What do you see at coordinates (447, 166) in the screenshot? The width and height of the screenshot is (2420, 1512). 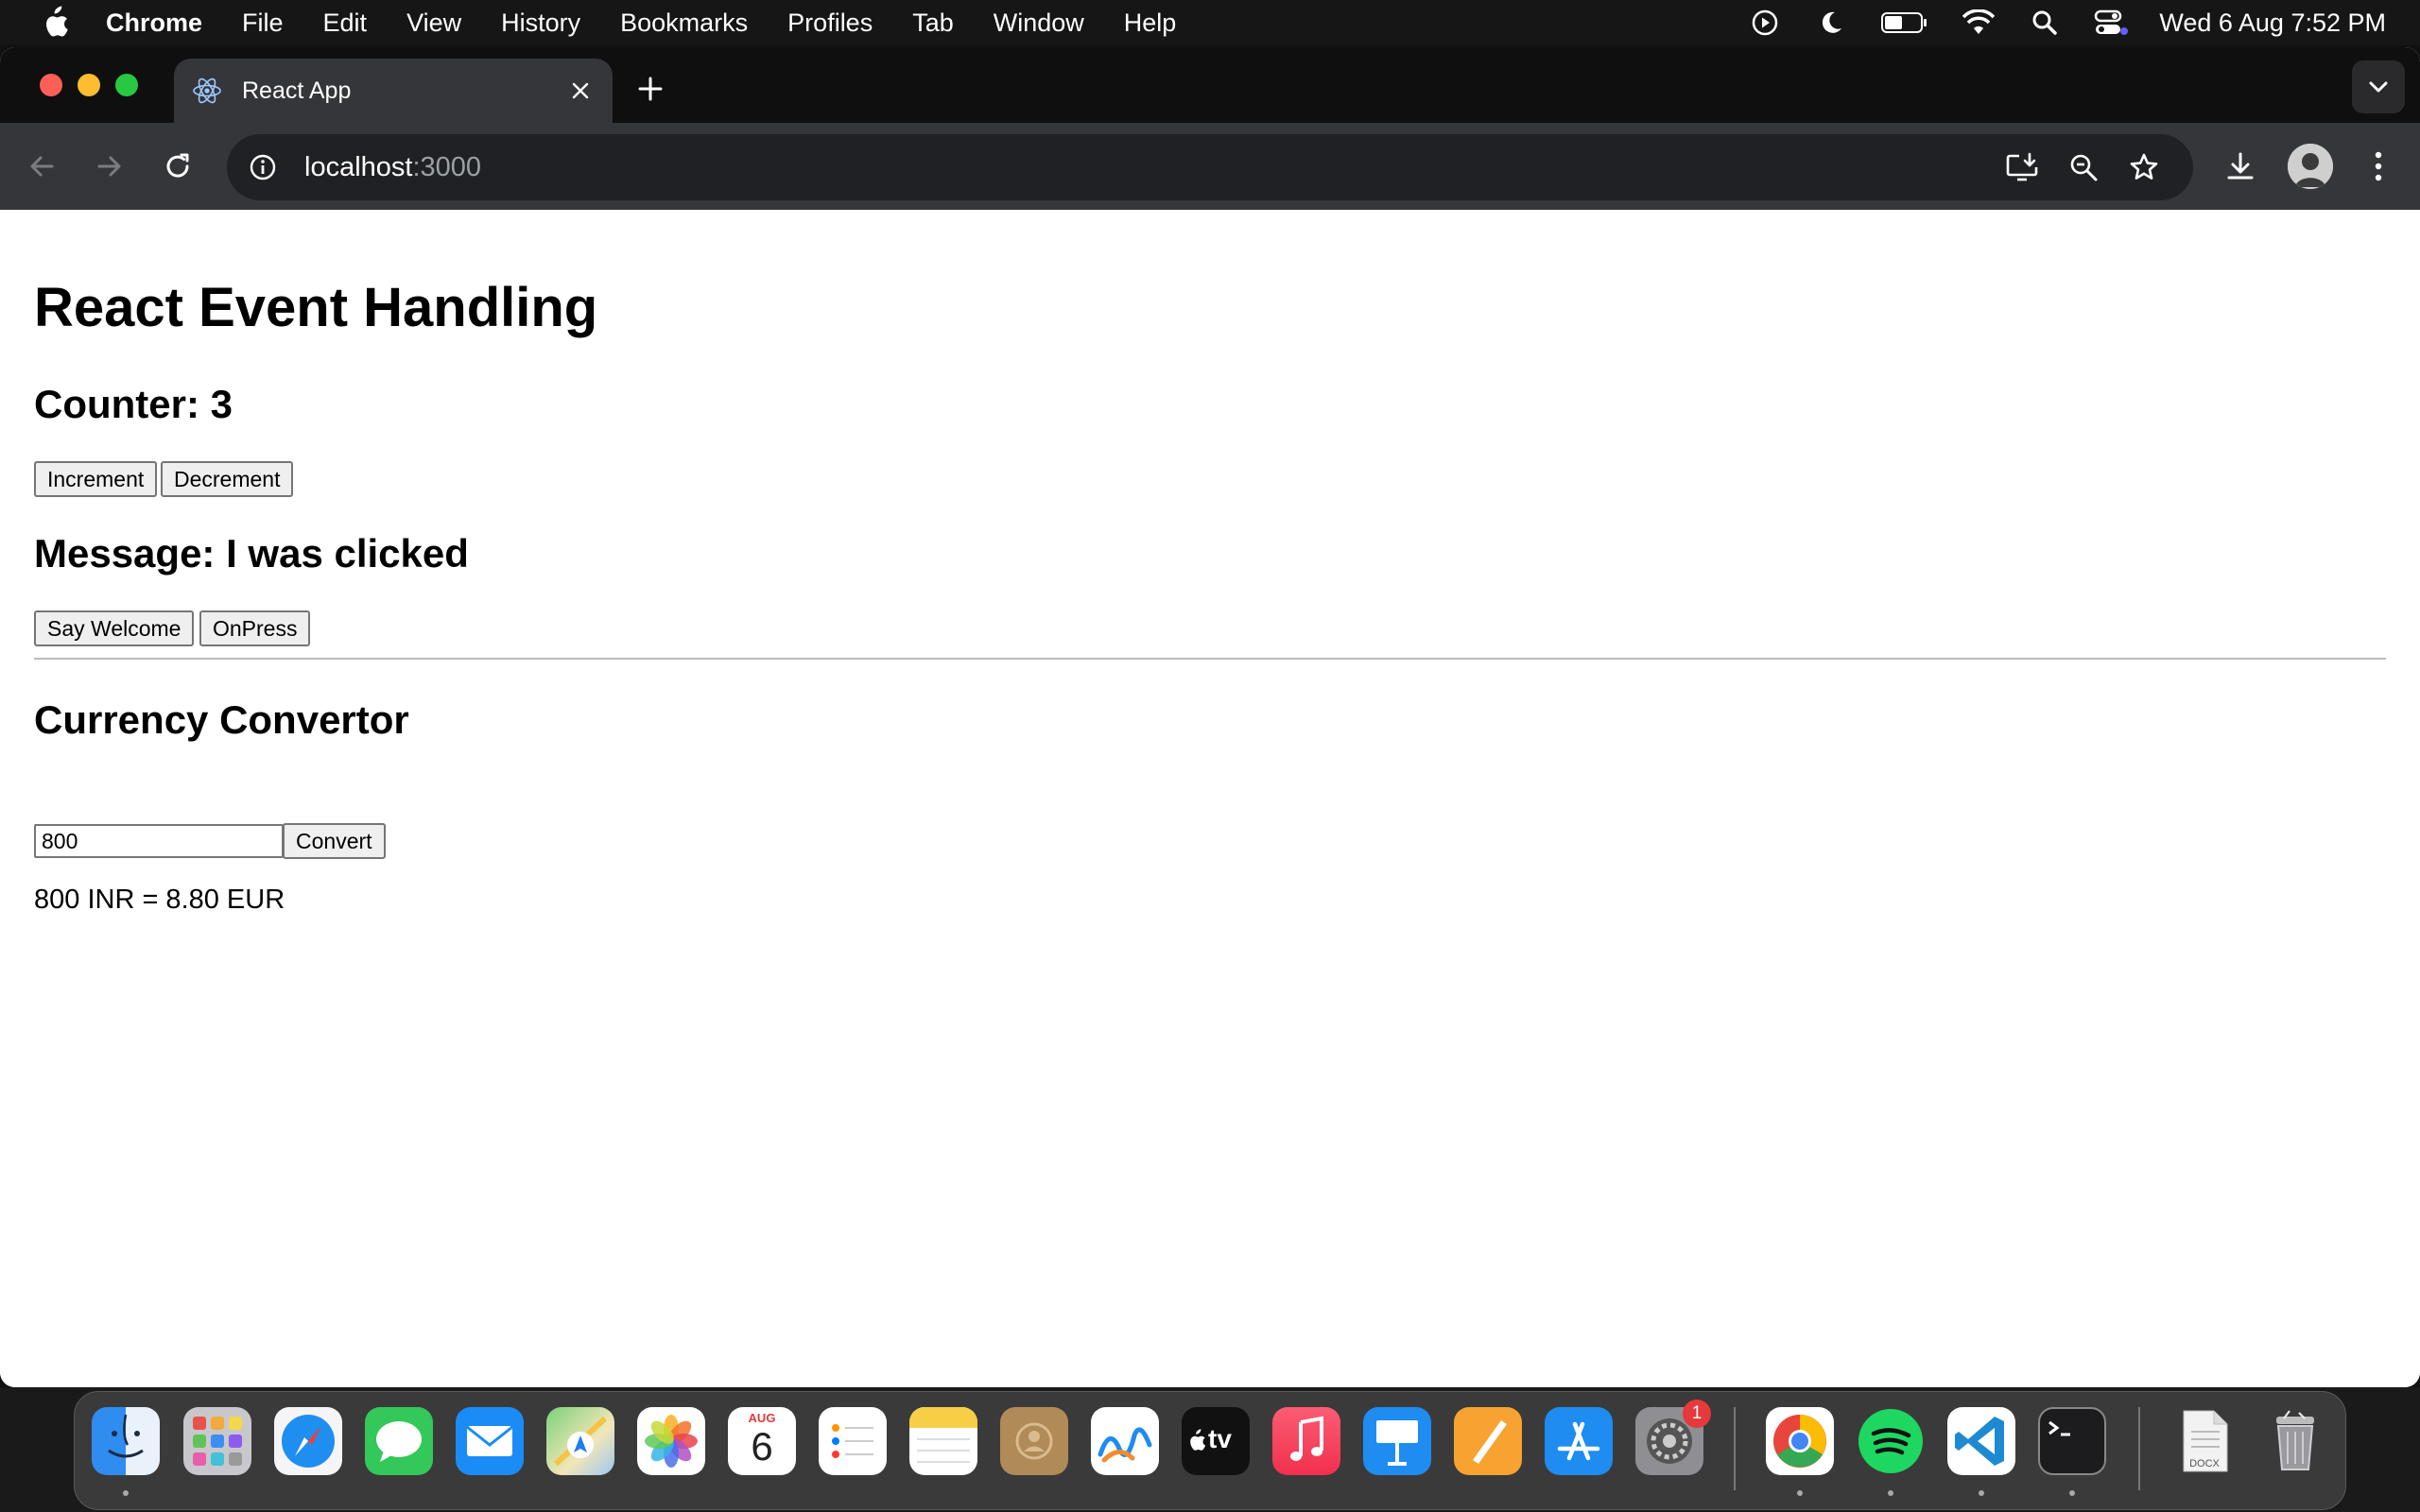 I see `url-port: :3000` at bounding box center [447, 166].